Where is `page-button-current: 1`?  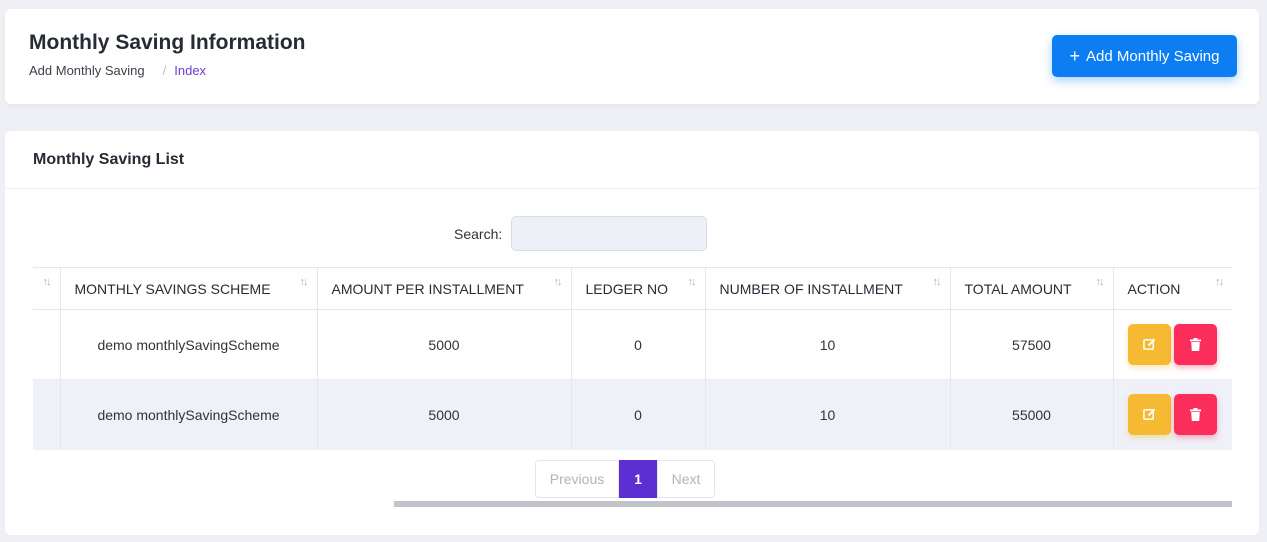
page-button-current: 1 is located at coordinates (638, 479).